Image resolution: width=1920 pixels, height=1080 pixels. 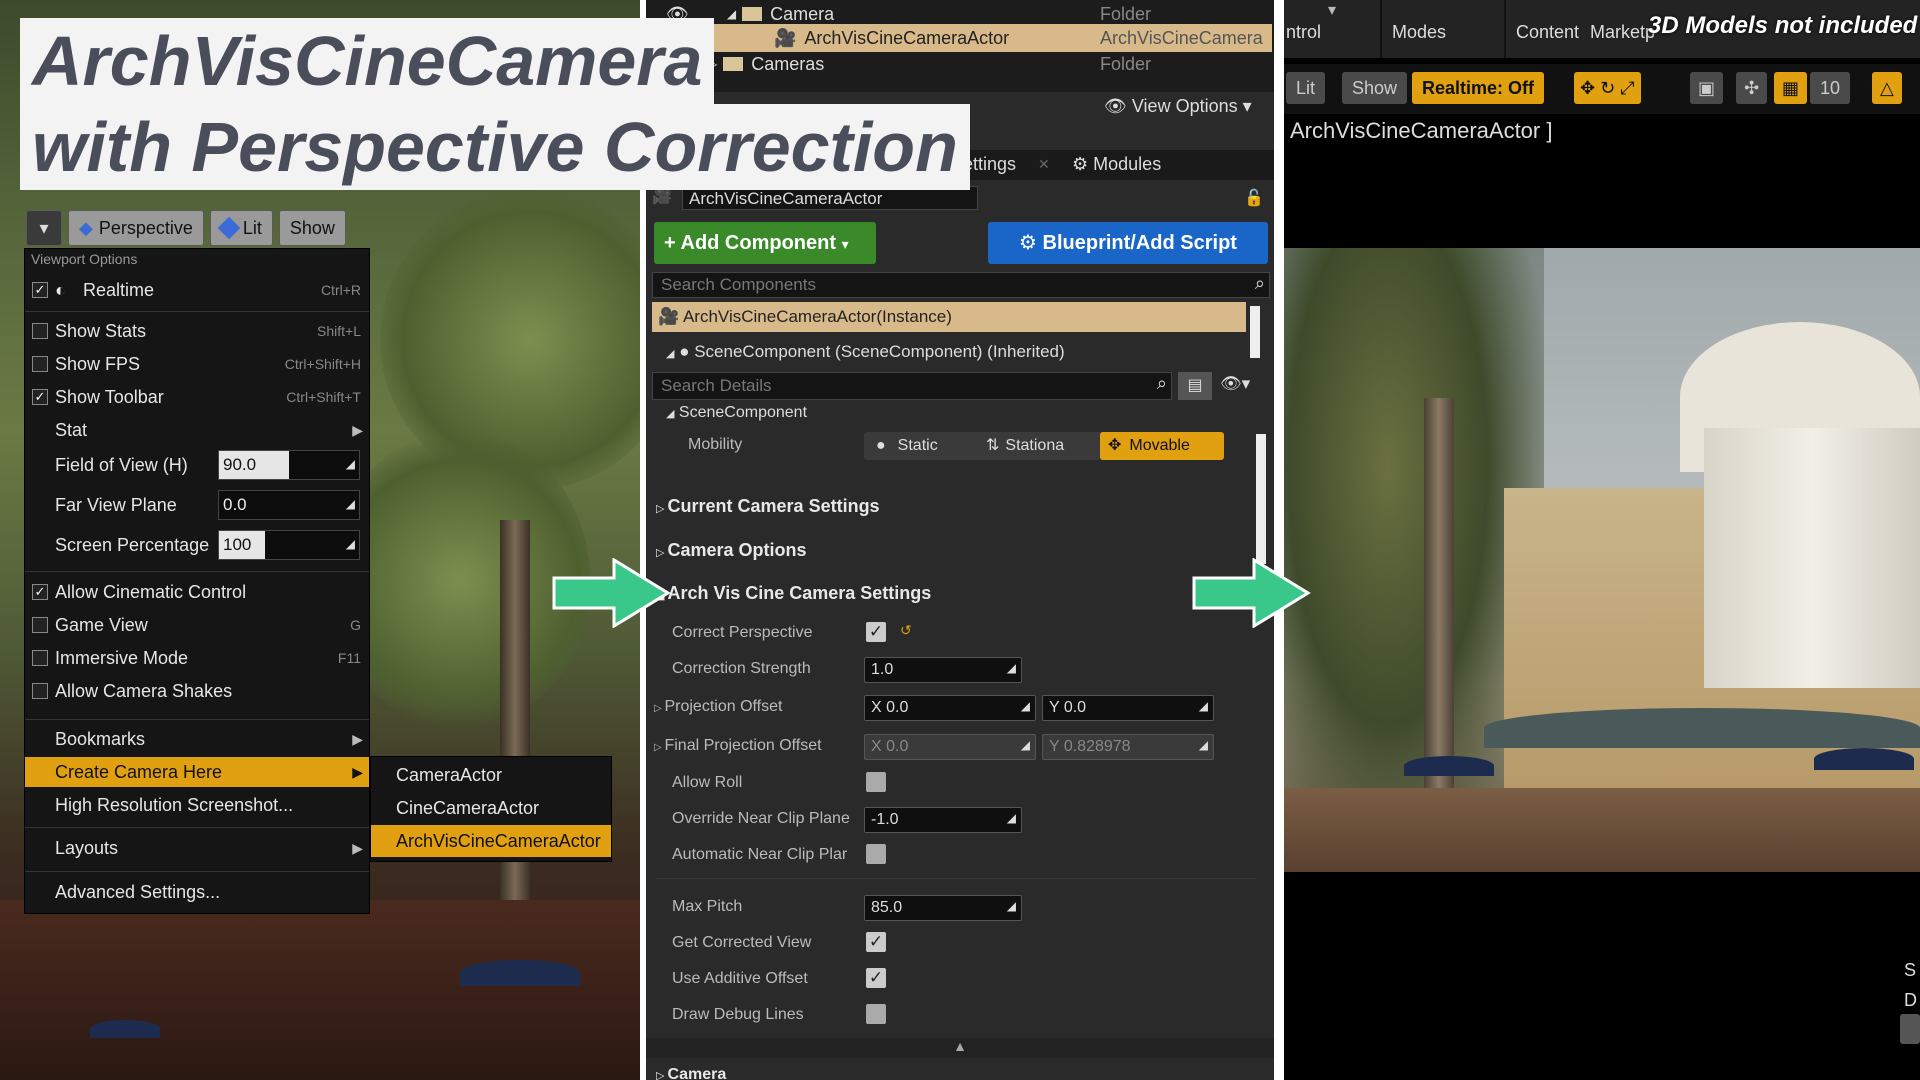 What do you see at coordinates (1622, 32) in the screenshot?
I see `marketplace-button: Marketp` at bounding box center [1622, 32].